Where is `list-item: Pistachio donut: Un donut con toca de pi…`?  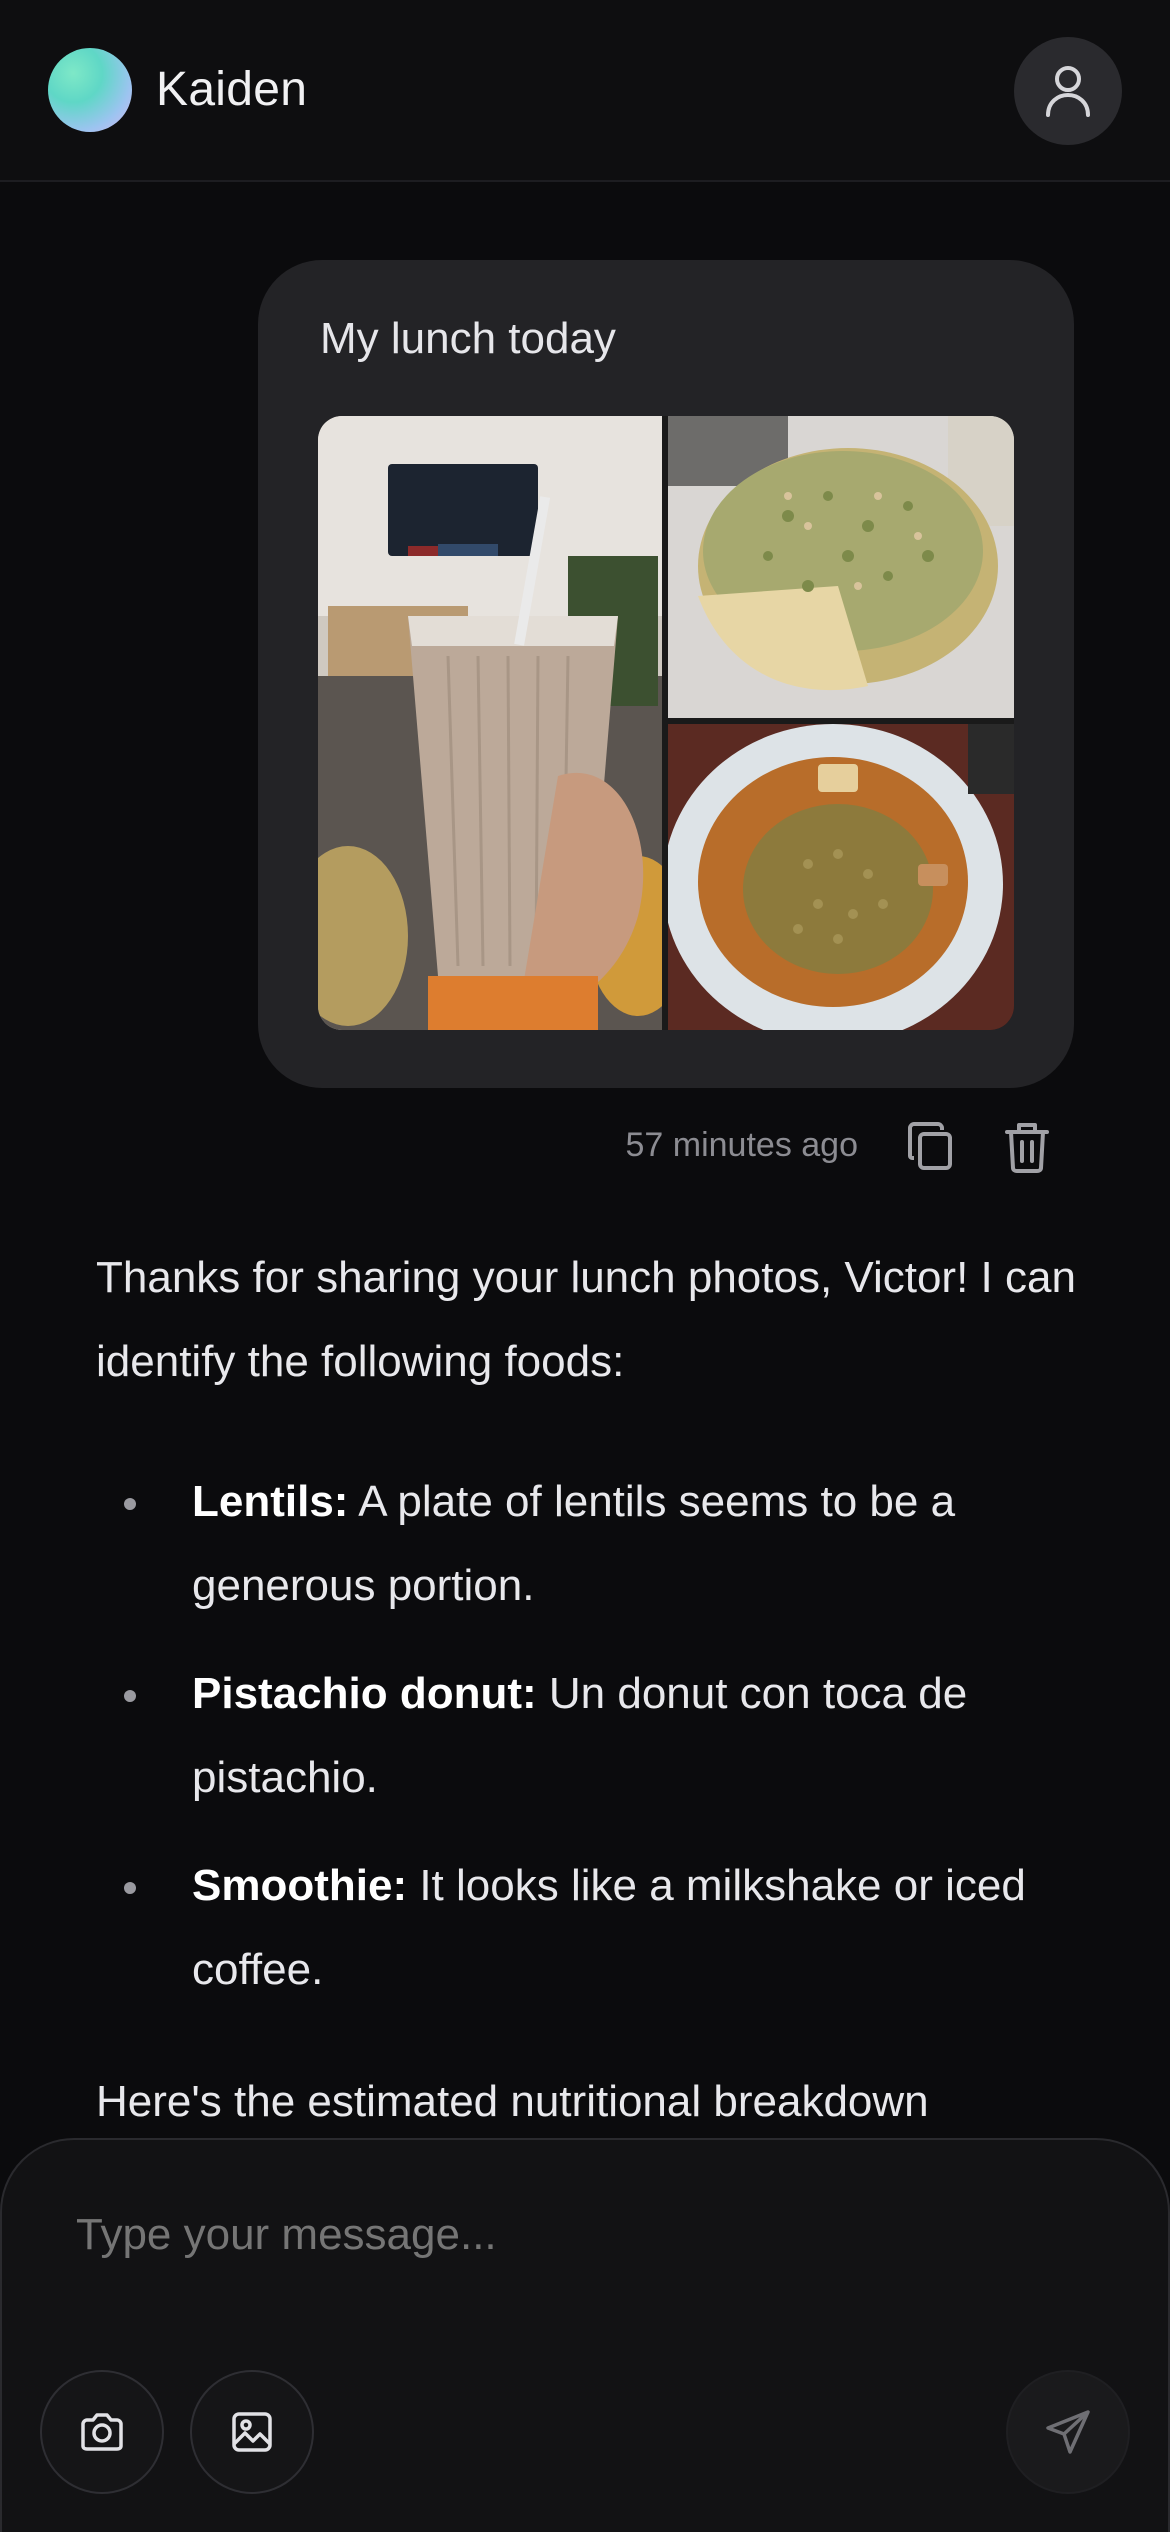
list-item: Pistachio donut: Un donut con toca de pi… is located at coordinates (591, 1736).